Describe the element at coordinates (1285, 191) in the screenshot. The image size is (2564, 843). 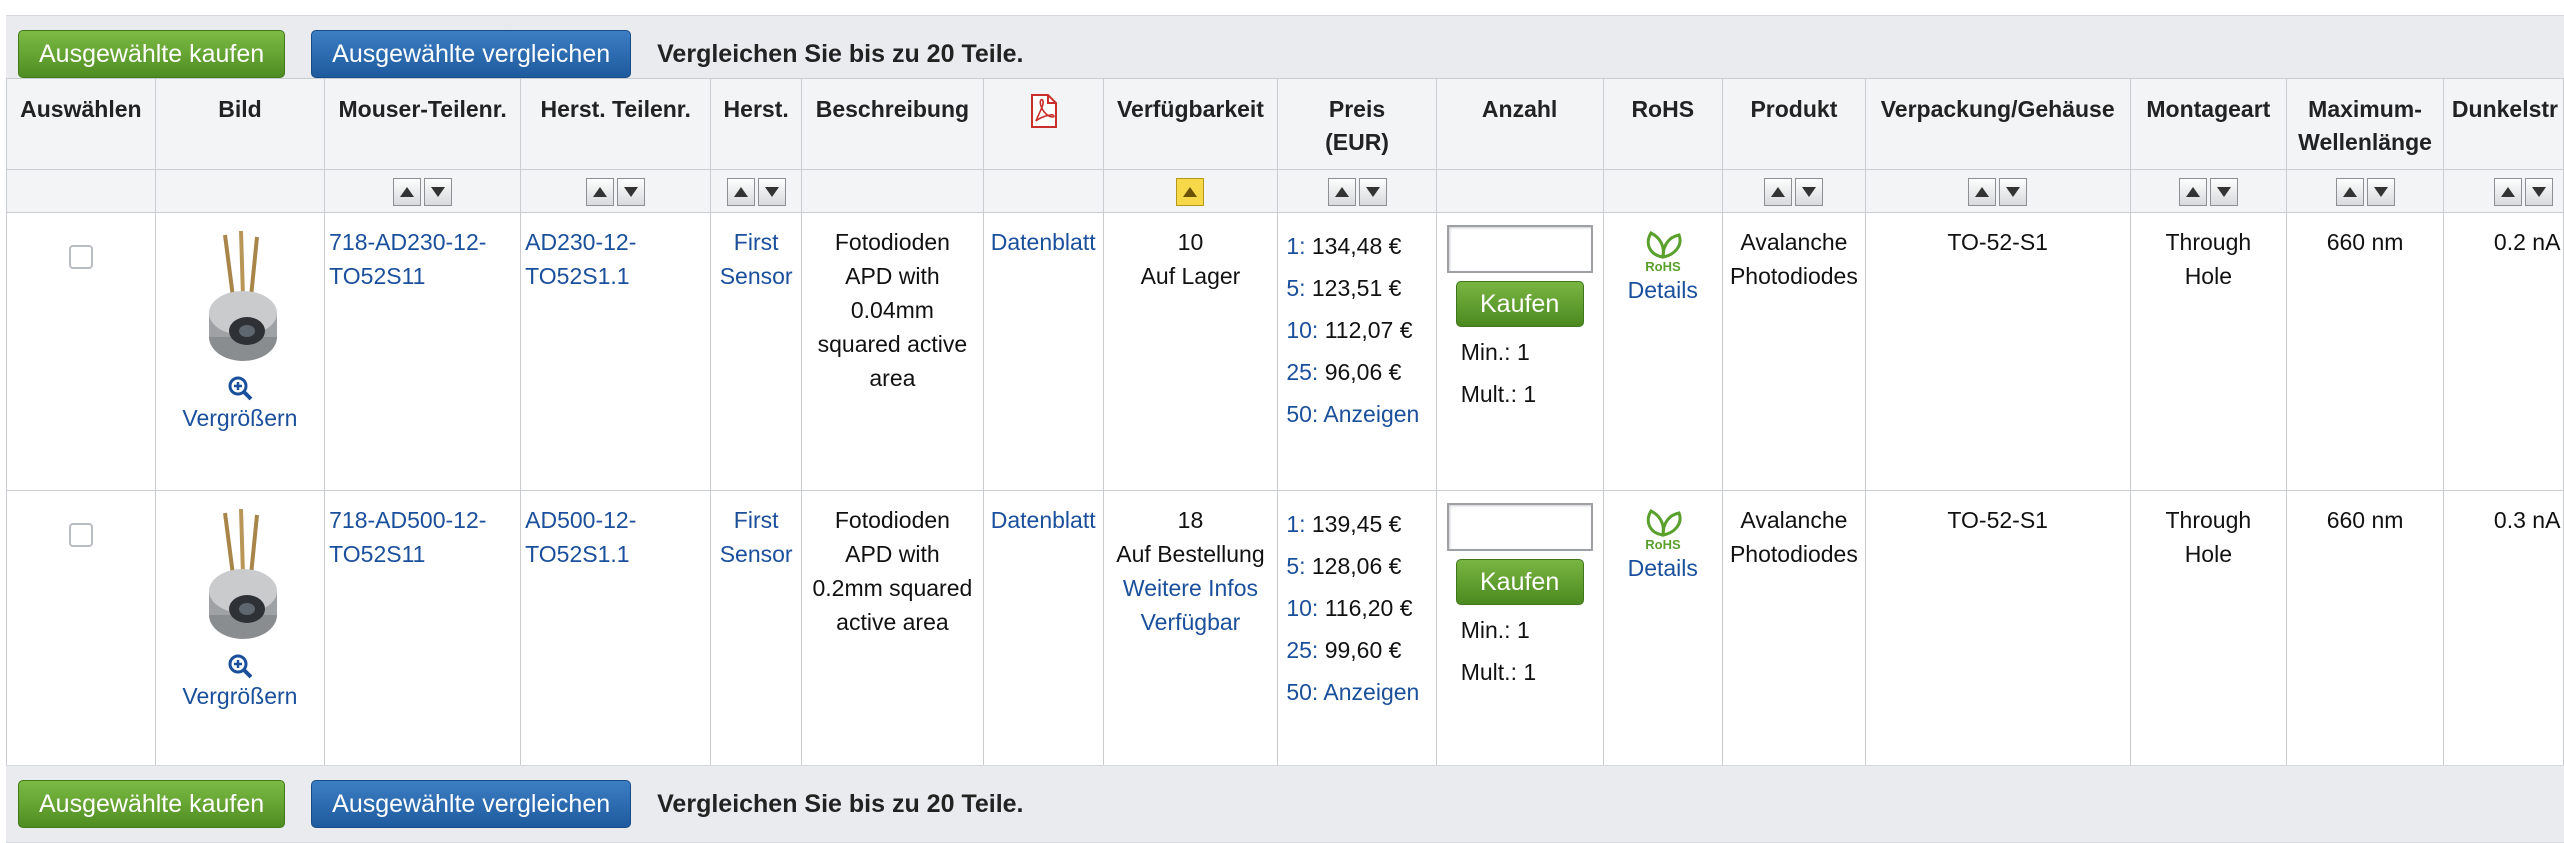
I see `sort-row` at that location.